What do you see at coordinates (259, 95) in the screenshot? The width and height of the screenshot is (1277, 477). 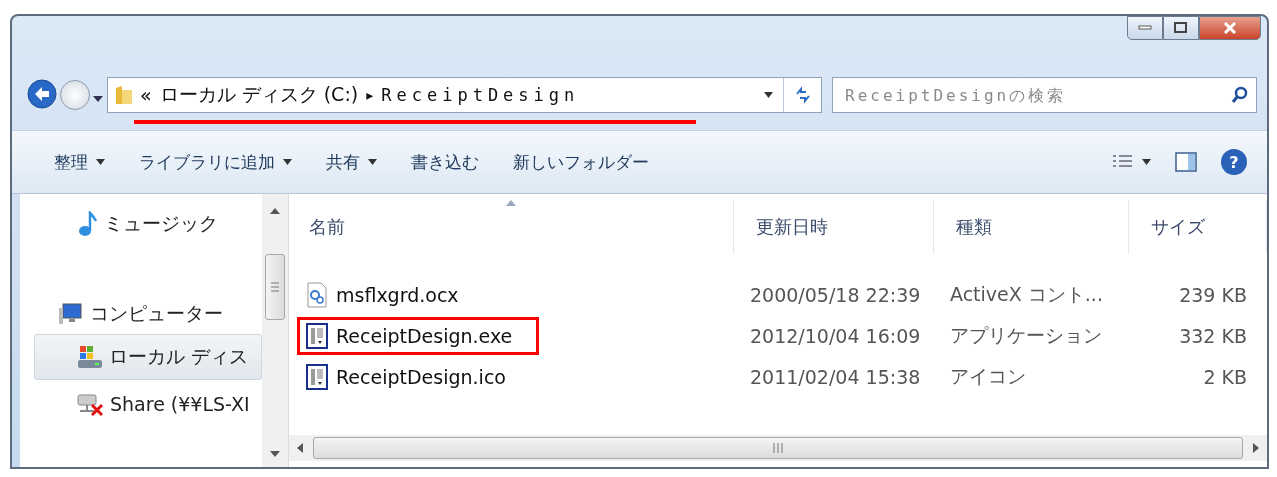 I see `breadcrumb-item: ローカル ディスク (C:)` at bounding box center [259, 95].